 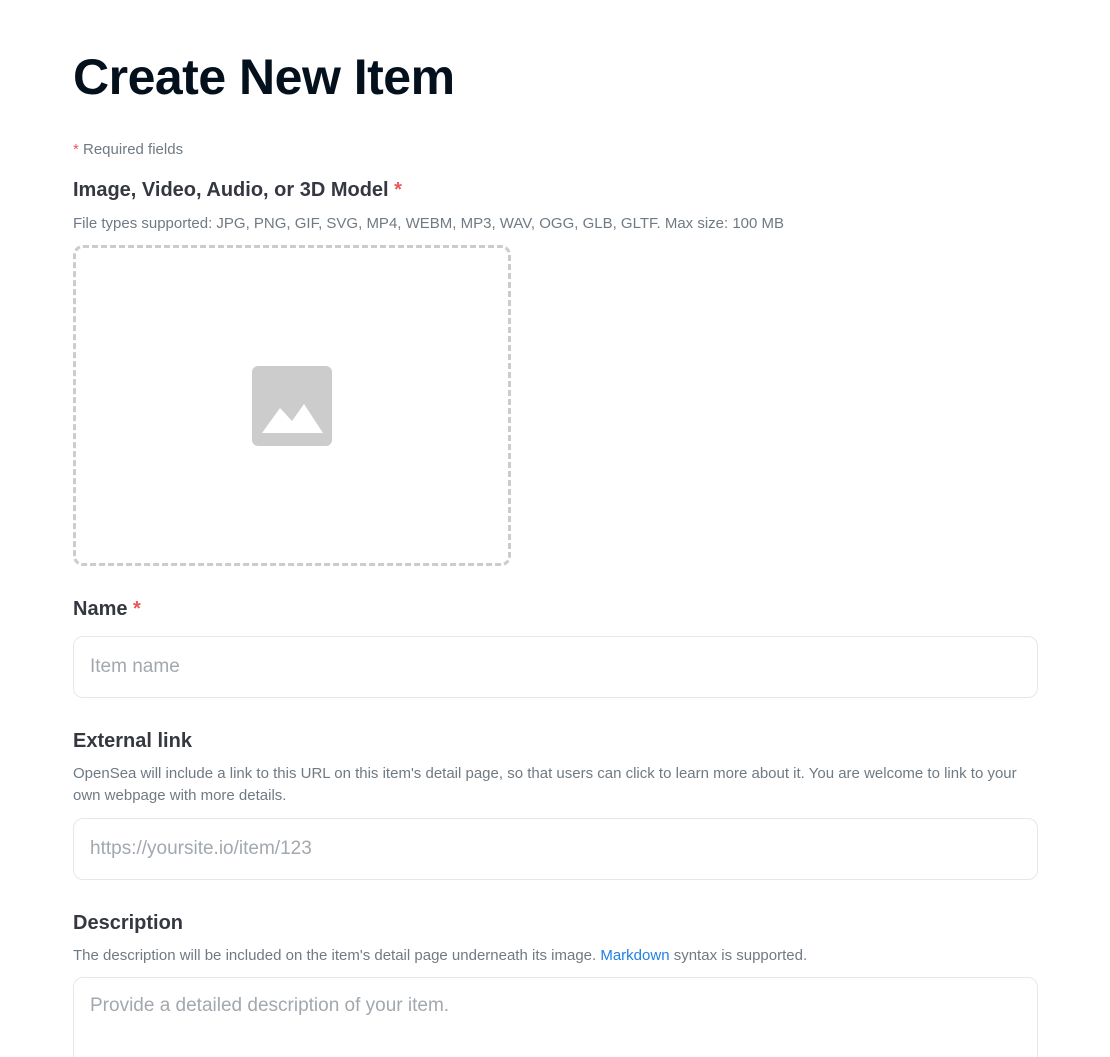 I want to click on description-textarea, so click(x=555, y=1017).